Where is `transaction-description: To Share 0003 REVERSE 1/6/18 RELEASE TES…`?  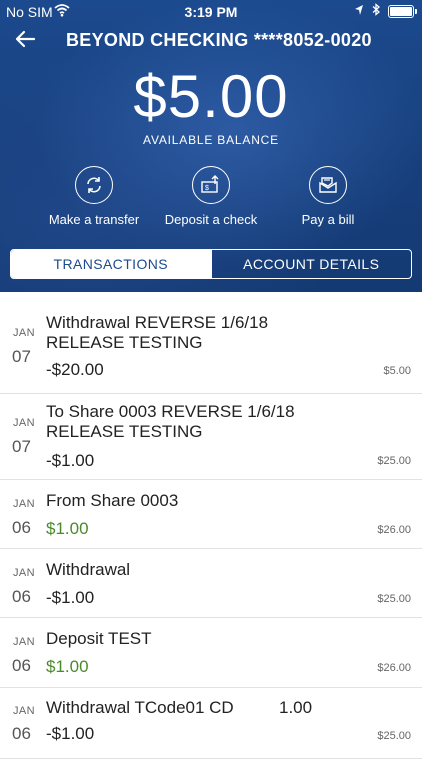 transaction-description: To Share 0003 REVERSE 1/6/18 RELEASE TES… is located at coordinates (199, 422).